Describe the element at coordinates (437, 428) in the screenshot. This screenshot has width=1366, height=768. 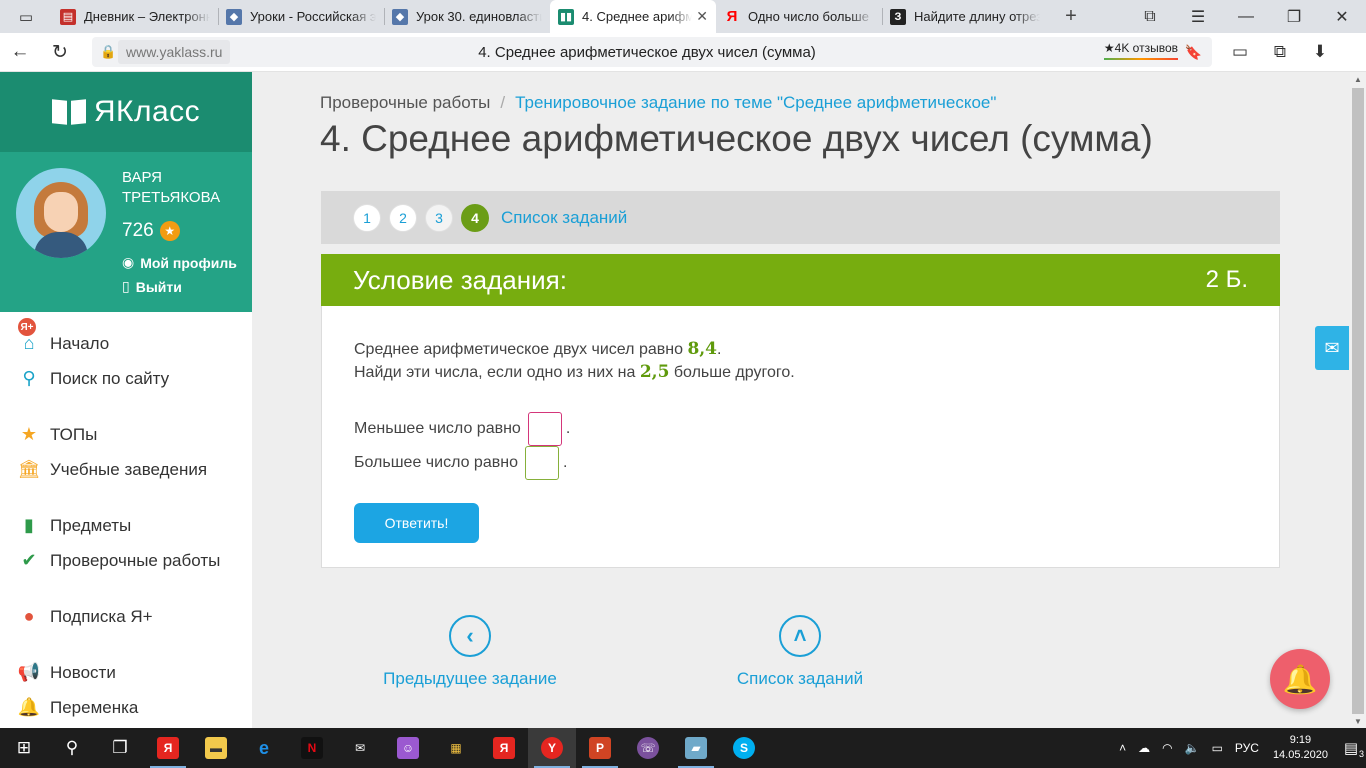
I see `smaller-number-label: Меньшее число равно` at that location.